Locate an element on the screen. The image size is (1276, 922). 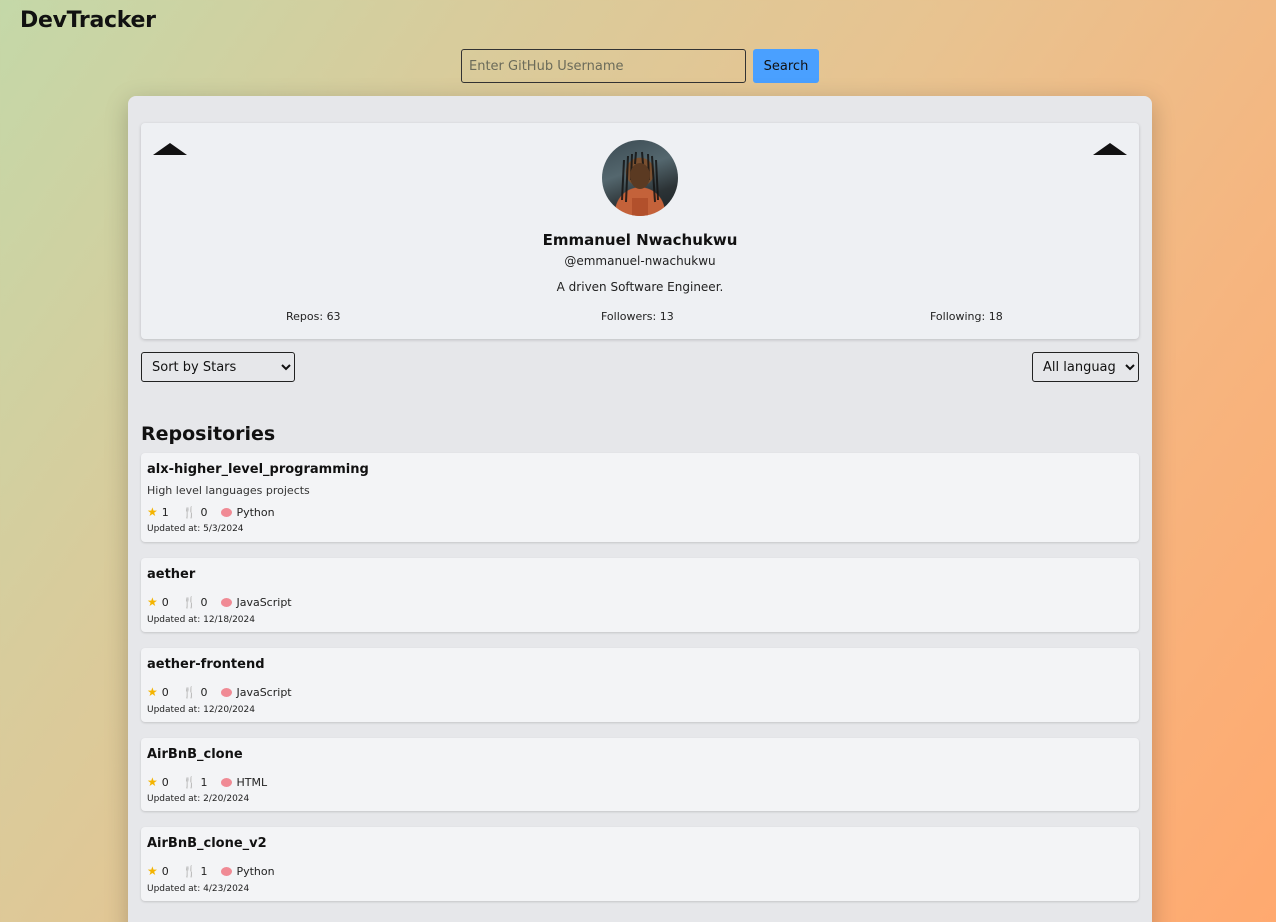
search-bar: Search is located at coordinates (640, 66).